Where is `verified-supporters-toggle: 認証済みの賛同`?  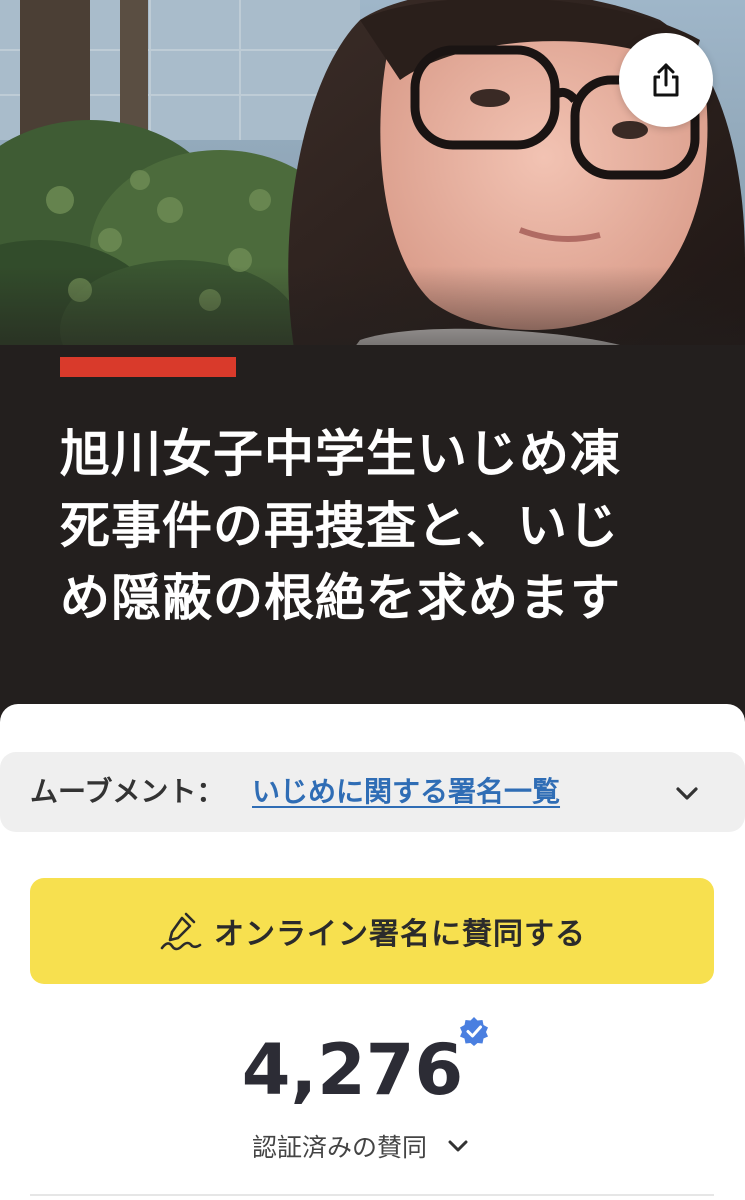 verified-supporters-toggle: 認証済みの賛同 is located at coordinates (361, 1146).